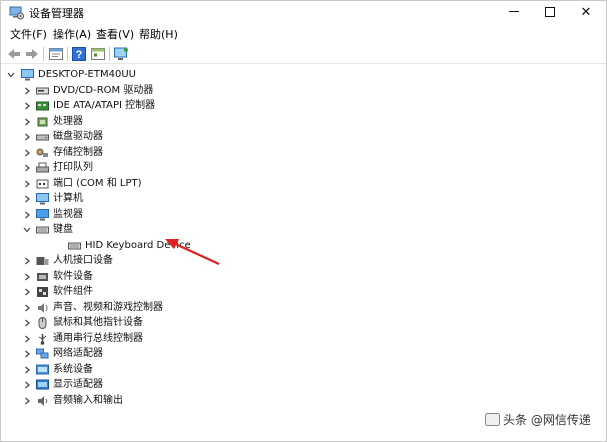 Image resolution: width=607 pixels, height=442 pixels. What do you see at coordinates (42, 152) in the screenshot?
I see `storage-controller-icon` at bounding box center [42, 152].